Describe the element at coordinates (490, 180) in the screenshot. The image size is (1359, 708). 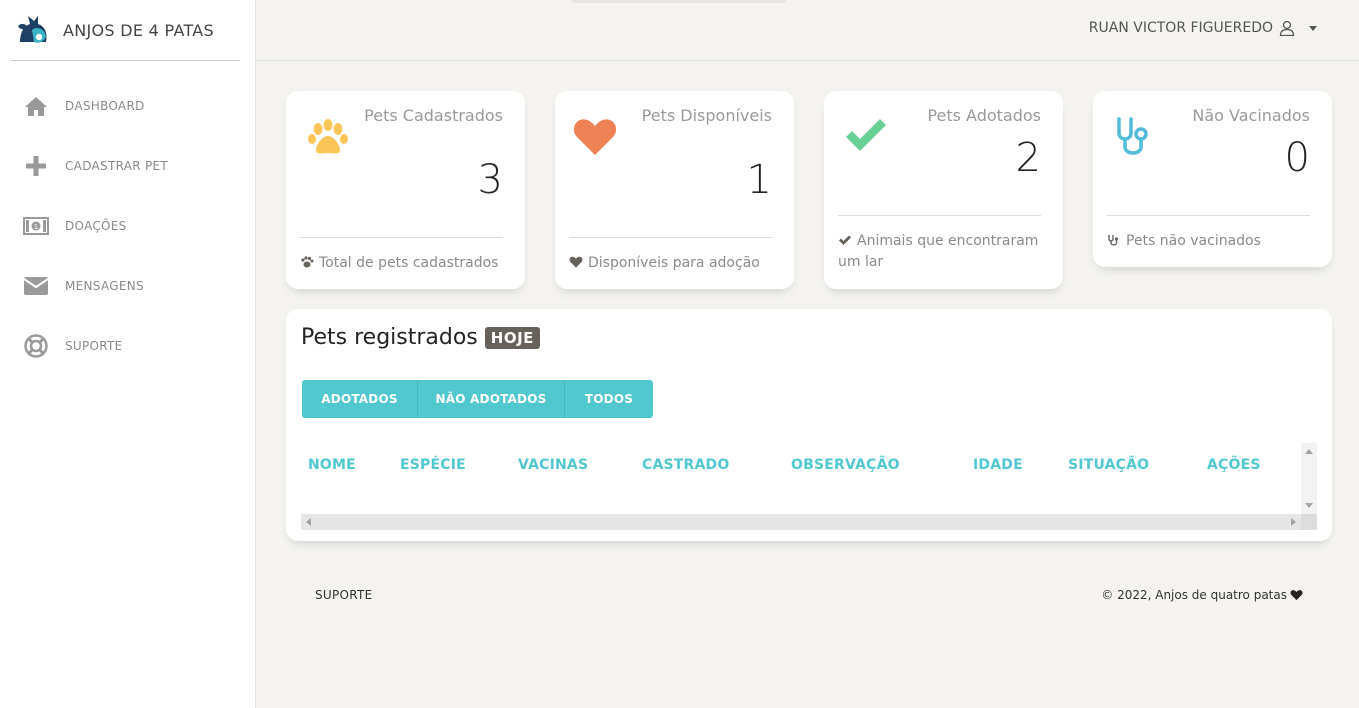
I see `stat-value: 3` at that location.